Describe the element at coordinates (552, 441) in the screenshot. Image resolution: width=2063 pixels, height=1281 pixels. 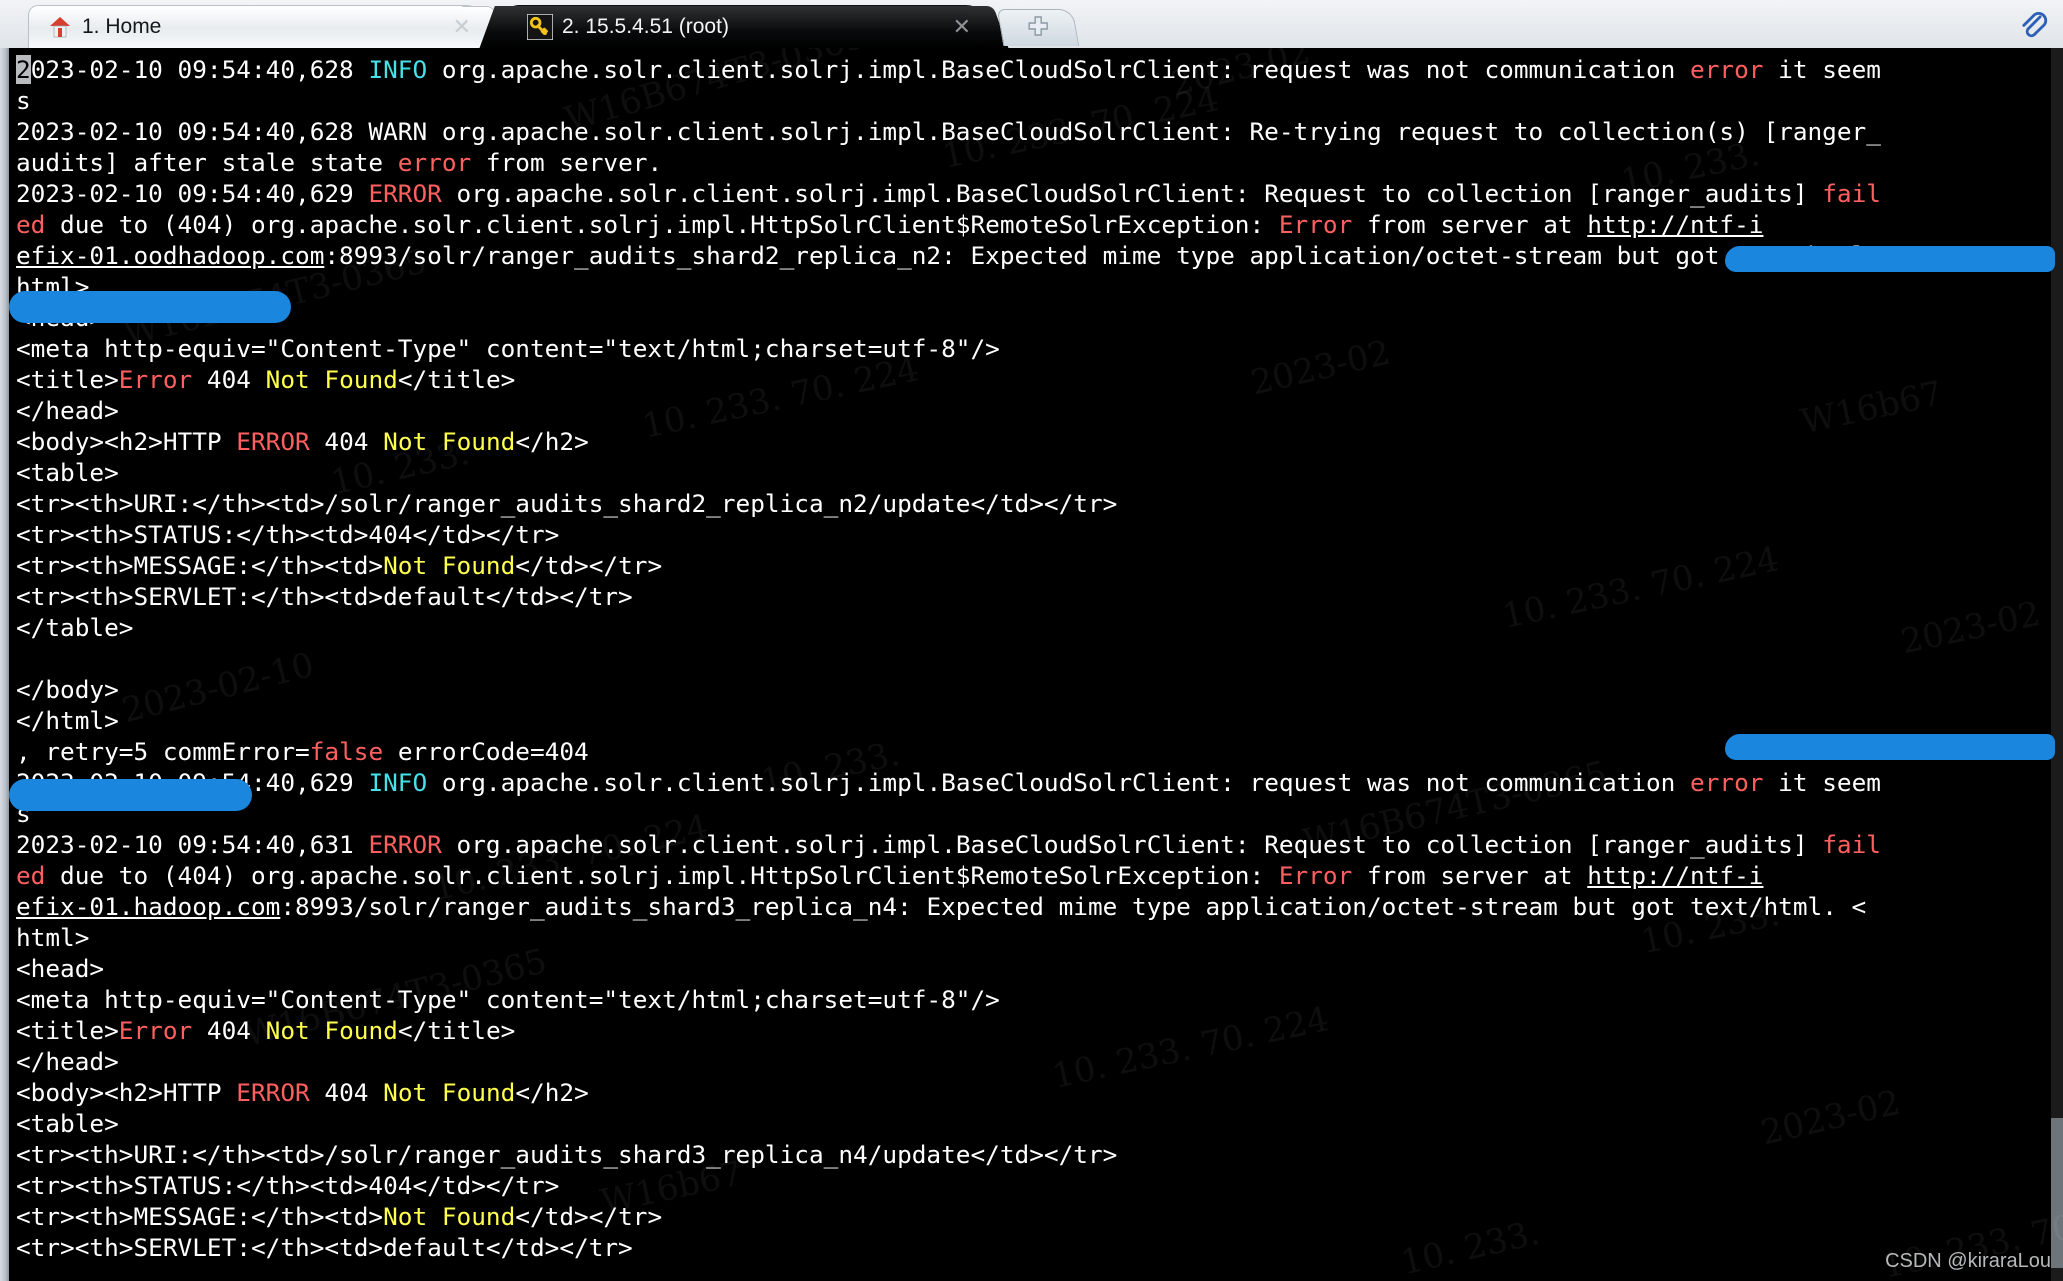
I see `terminal-text: </h2>` at that location.